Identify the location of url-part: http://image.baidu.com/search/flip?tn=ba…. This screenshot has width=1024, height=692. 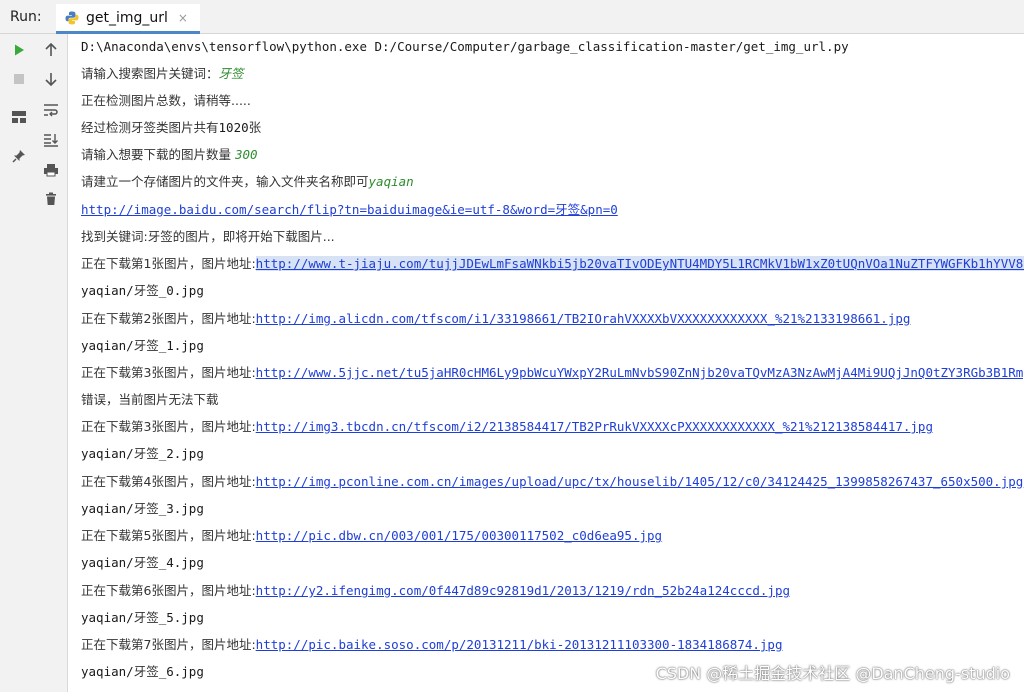
(318, 209).